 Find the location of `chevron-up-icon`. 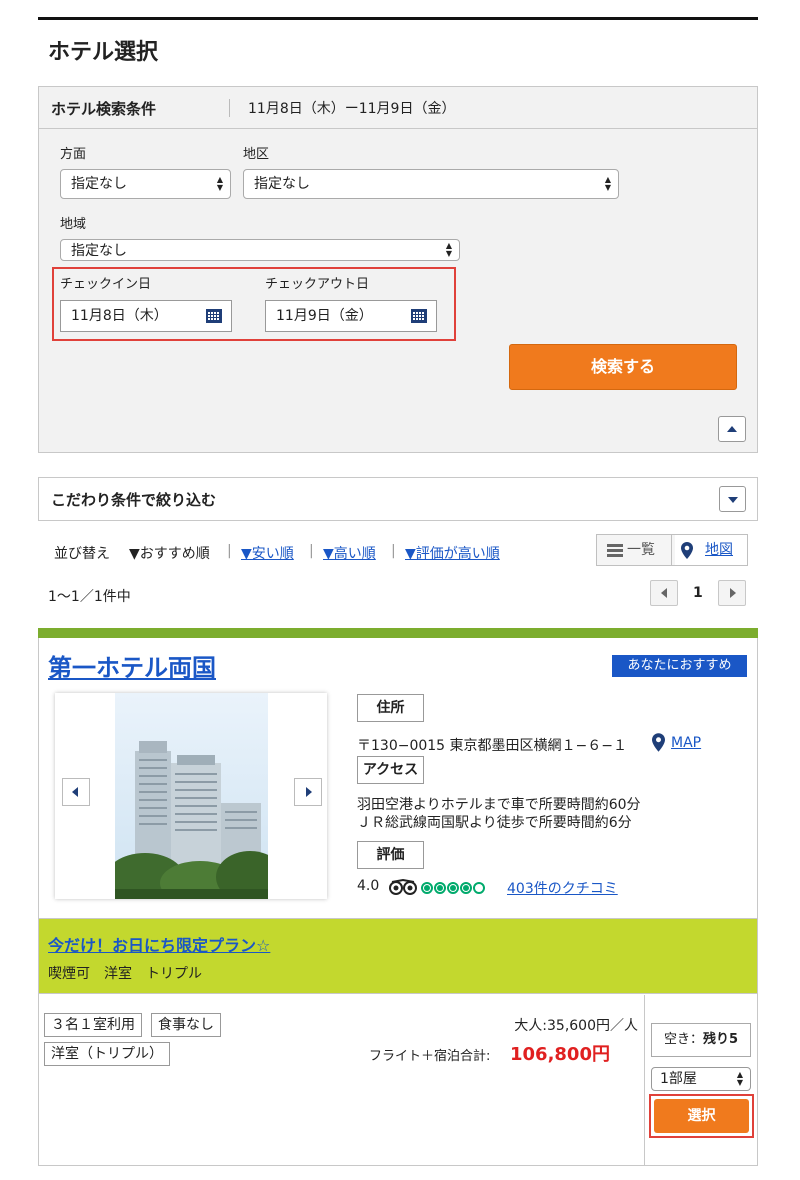

chevron-up-icon is located at coordinates (732, 429).